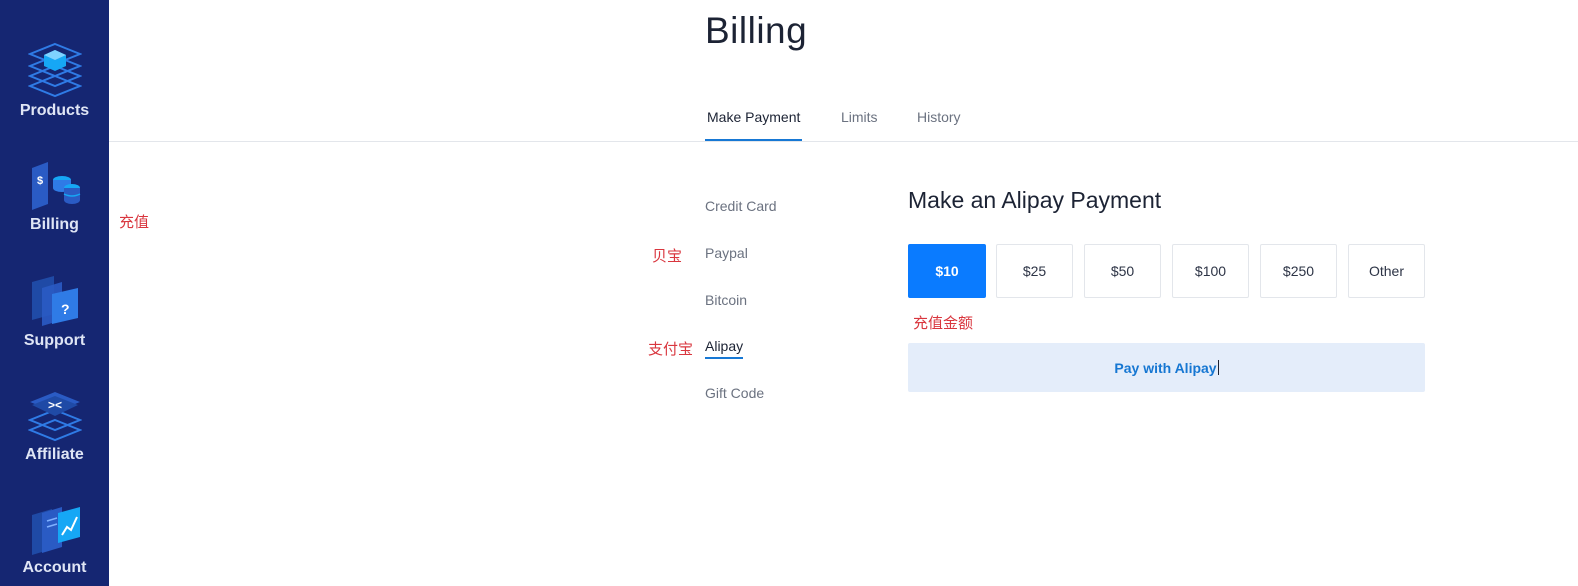  Describe the element at coordinates (54, 224) in the screenshot. I see `sidebar-item-label: Billing` at that location.